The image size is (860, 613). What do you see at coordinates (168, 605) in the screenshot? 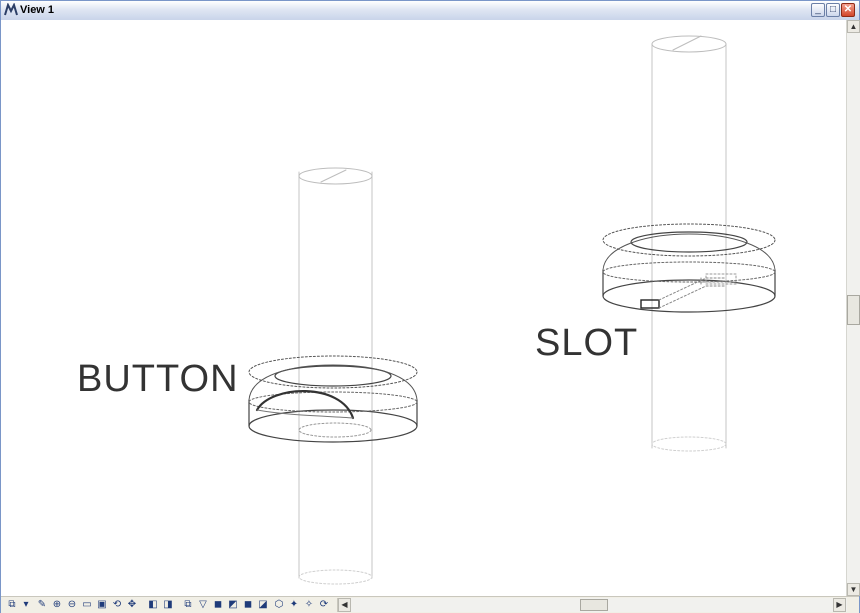
I see `view-next-icon: ◨` at bounding box center [168, 605].